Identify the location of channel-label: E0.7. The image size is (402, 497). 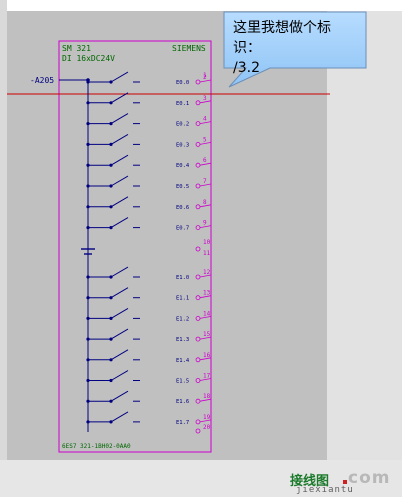
(182, 229).